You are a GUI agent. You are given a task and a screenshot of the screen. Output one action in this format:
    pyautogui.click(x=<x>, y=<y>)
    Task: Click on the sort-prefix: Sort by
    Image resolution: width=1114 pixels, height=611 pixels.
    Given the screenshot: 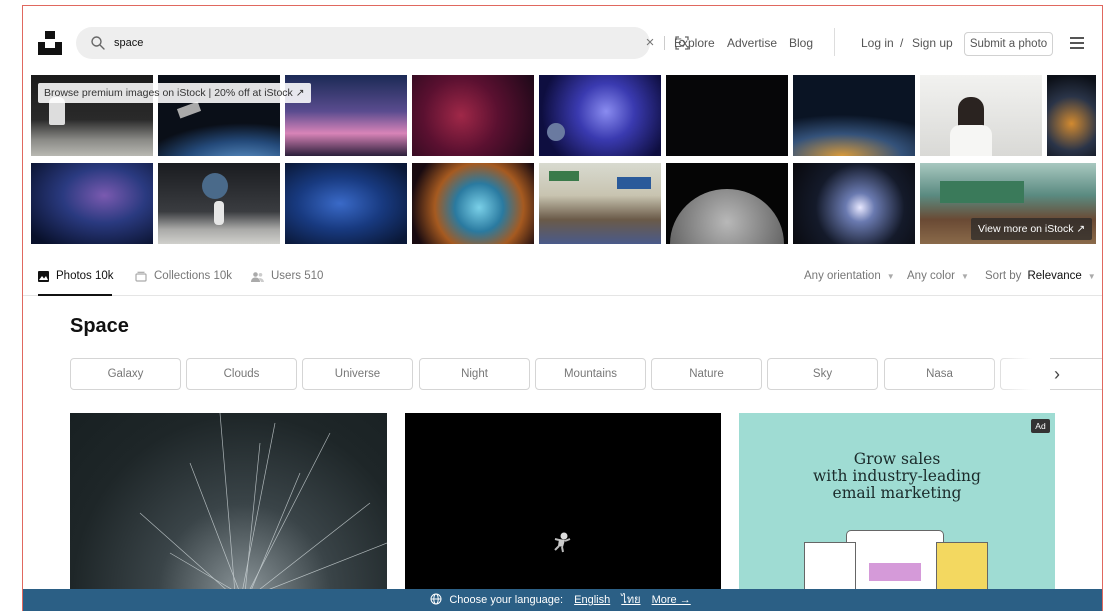 What is the action you would take?
    pyautogui.click(x=1003, y=276)
    